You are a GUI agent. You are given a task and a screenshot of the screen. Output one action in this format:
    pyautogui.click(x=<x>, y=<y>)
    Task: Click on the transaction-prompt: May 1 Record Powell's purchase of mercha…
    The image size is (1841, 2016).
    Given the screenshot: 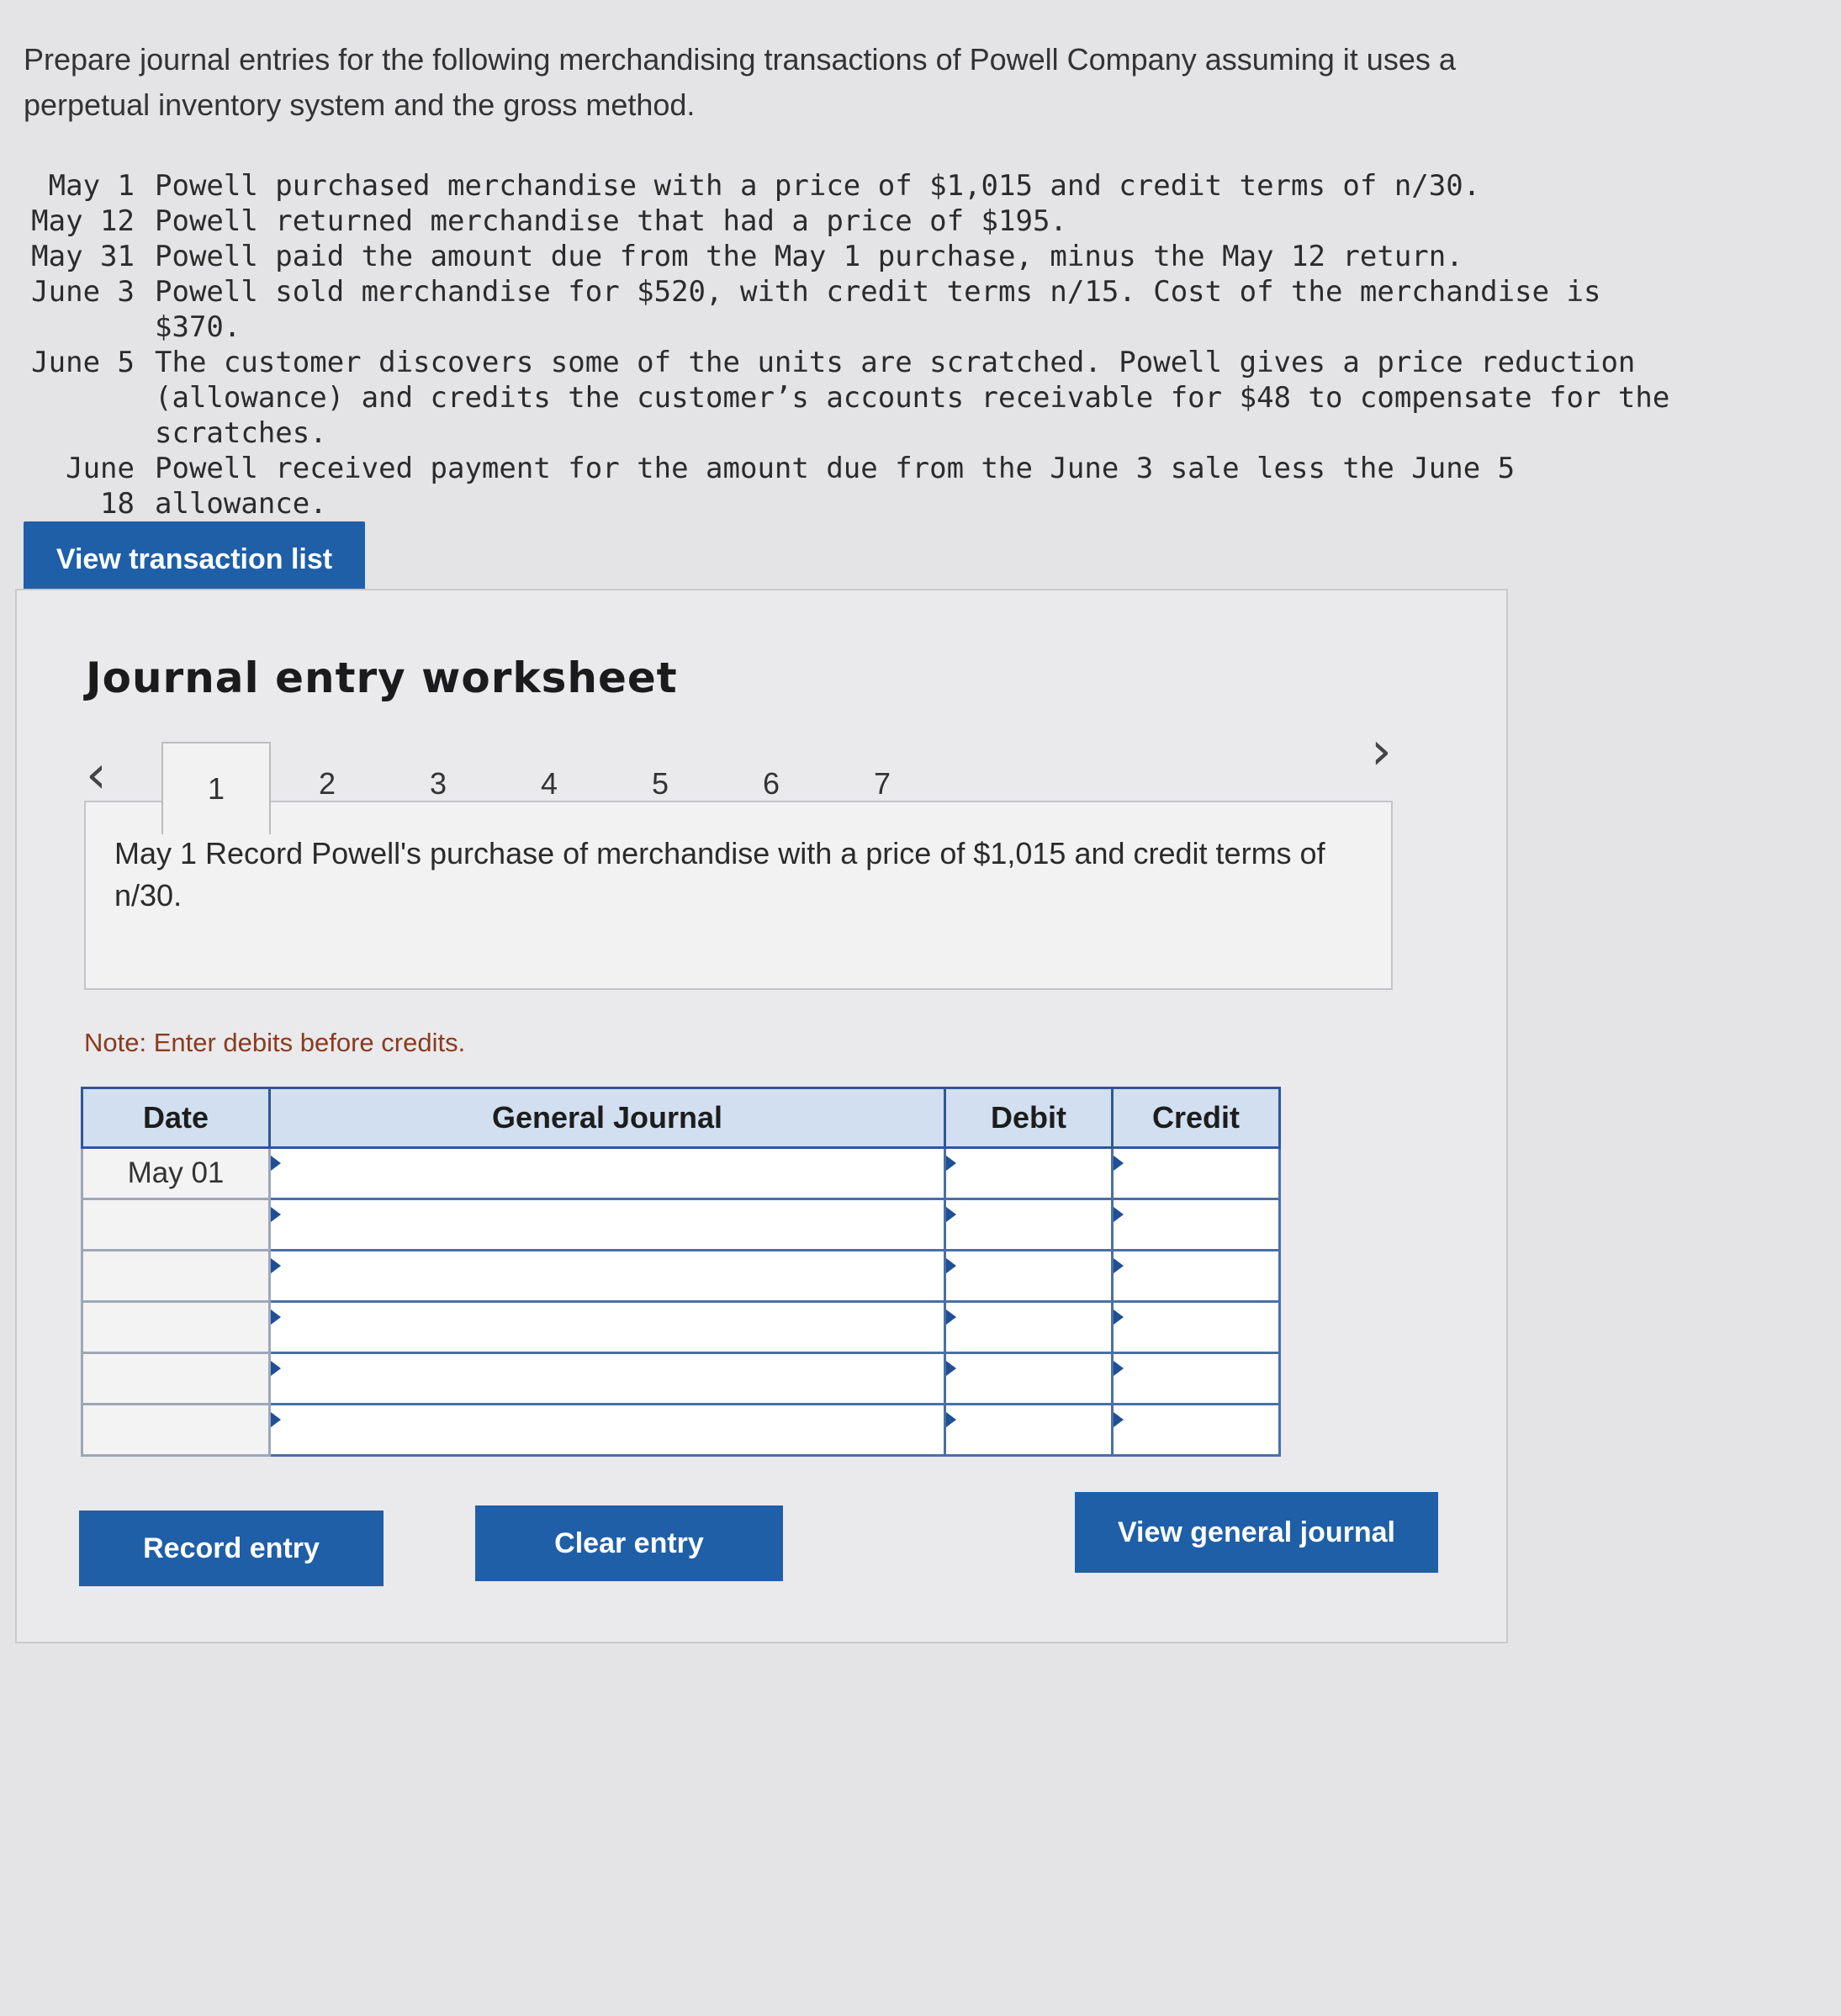 What is the action you would take?
    pyautogui.click(x=738, y=896)
    